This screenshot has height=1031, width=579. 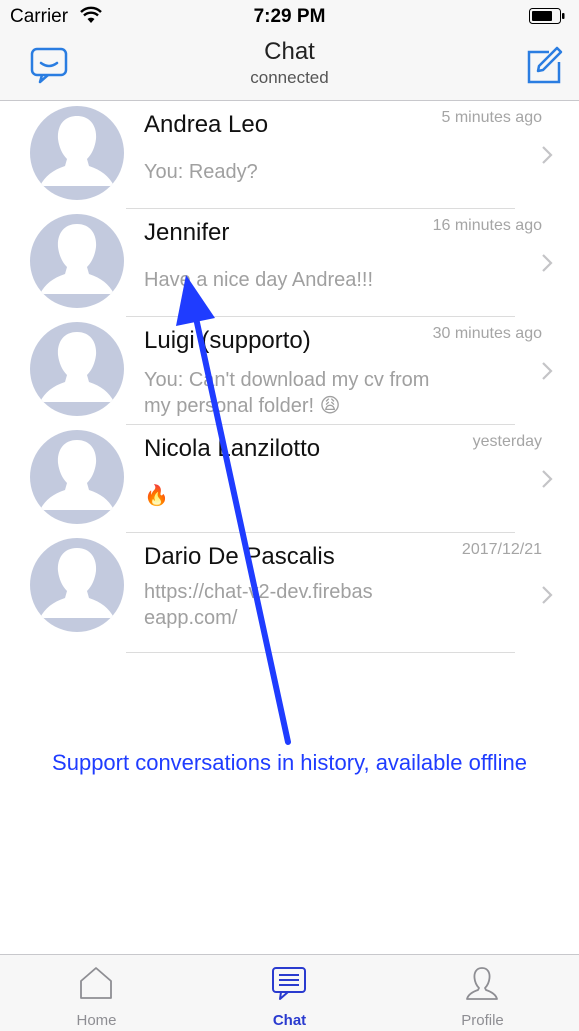 What do you see at coordinates (96, 983) in the screenshot?
I see `home-icon` at bounding box center [96, 983].